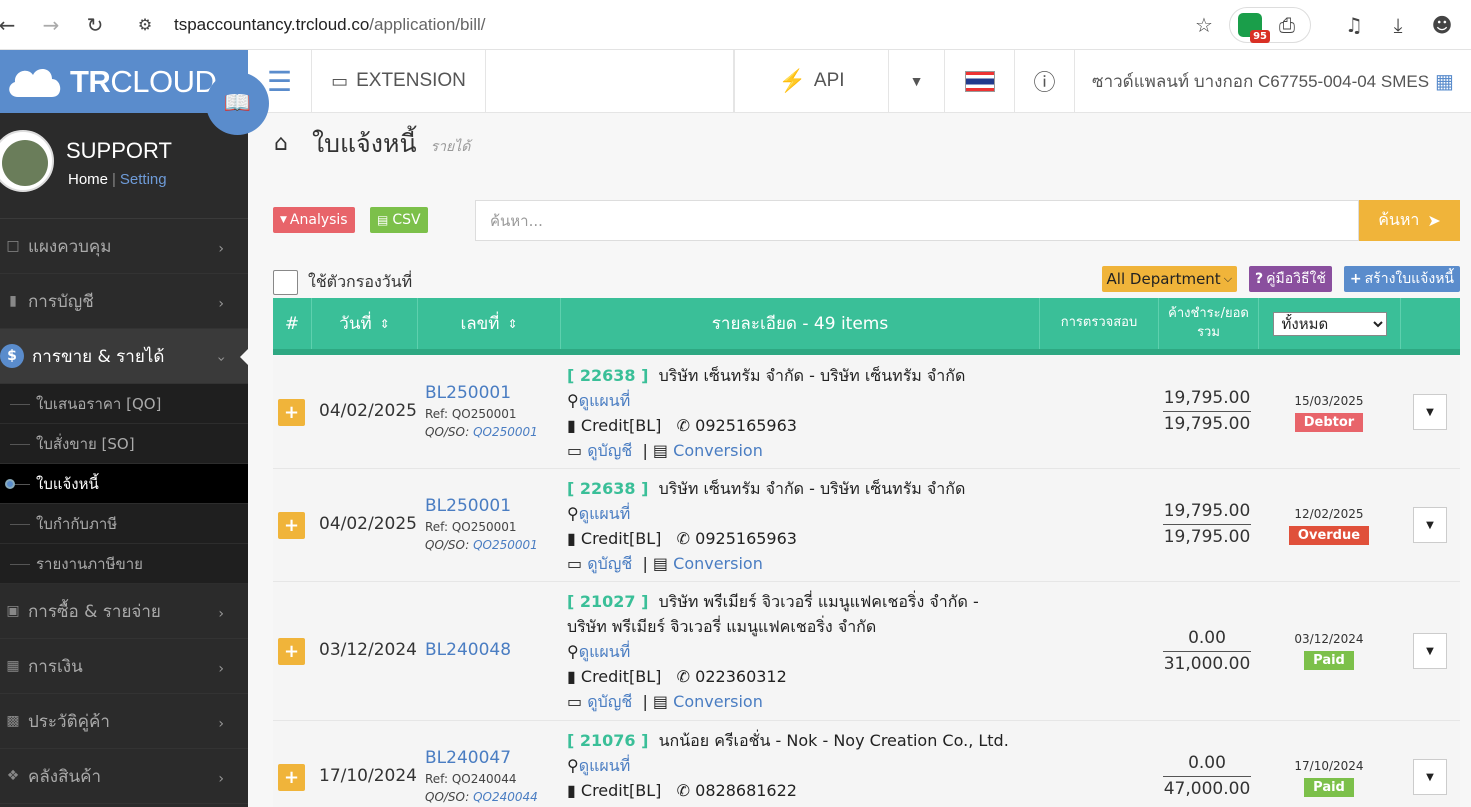 This screenshot has height=807, width=1471. Describe the element at coordinates (237, 103) in the screenshot. I see `book-icon: 📖` at that location.